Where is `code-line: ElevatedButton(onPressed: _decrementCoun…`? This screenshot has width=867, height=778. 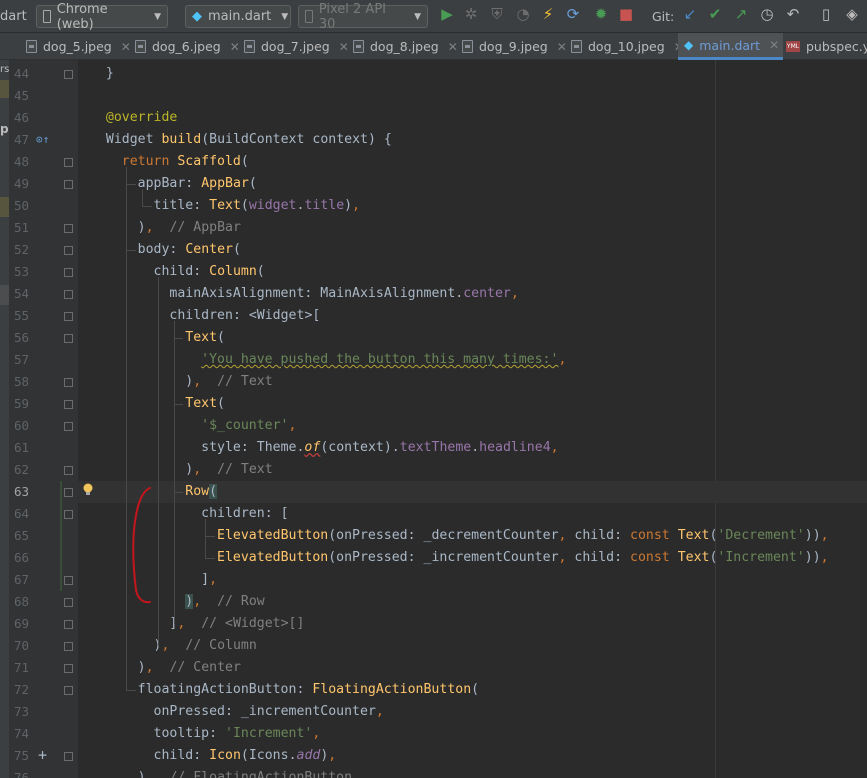 code-line: ElevatedButton(onPressed: _decrementCoun… is located at coordinates (472, 536).